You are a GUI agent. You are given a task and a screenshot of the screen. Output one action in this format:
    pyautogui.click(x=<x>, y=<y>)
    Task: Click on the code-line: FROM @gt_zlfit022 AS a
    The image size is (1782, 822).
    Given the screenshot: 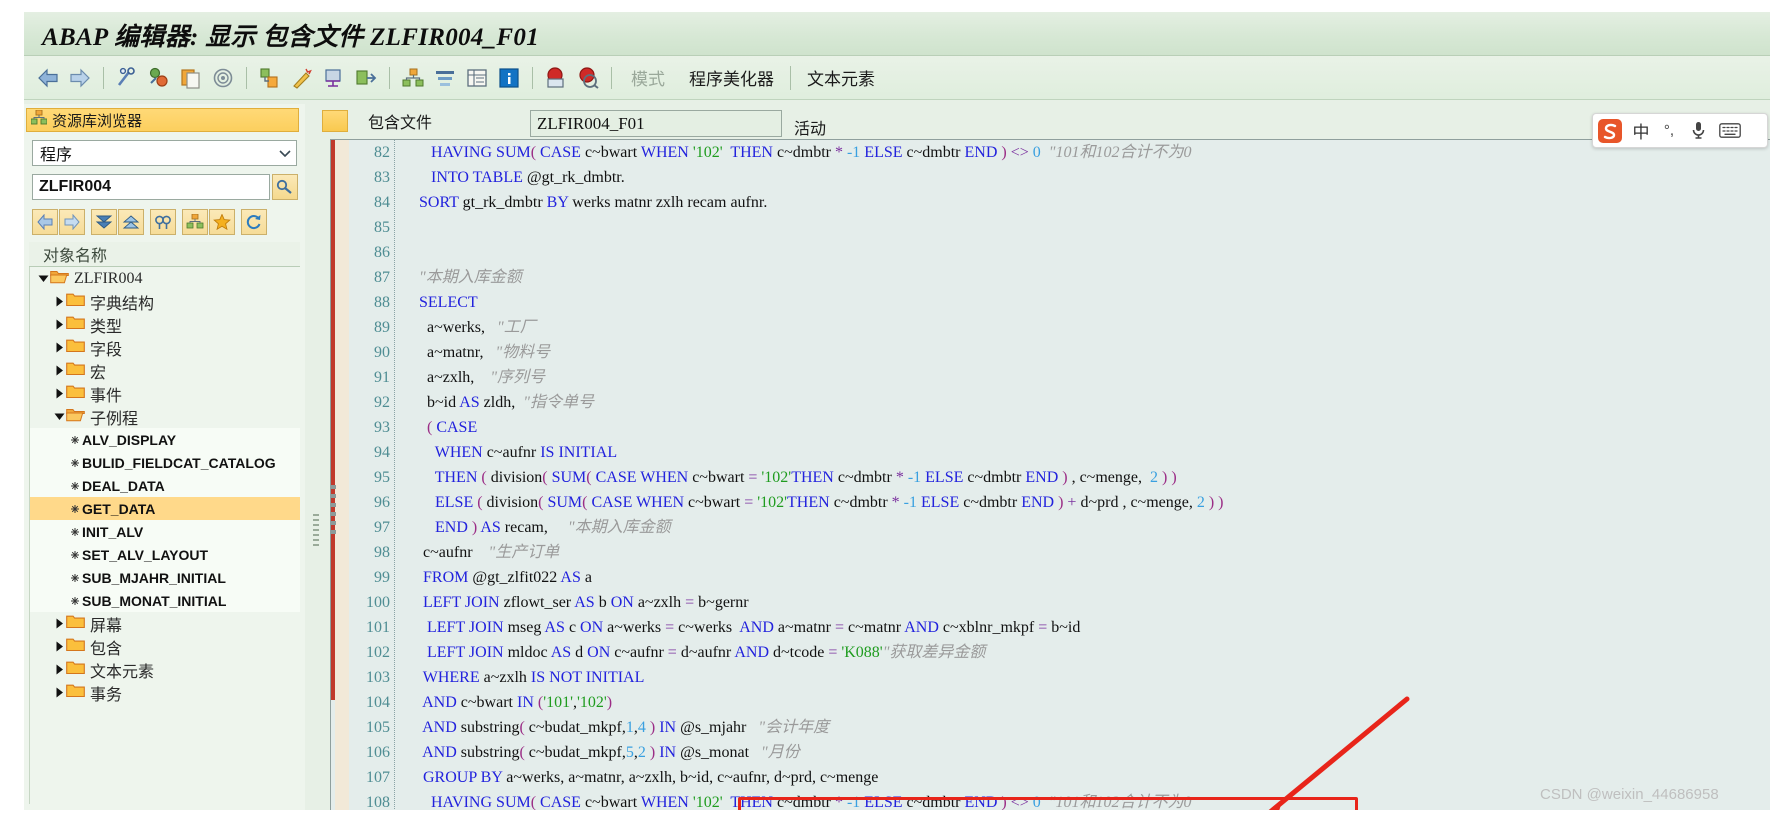 What is the action you would take?
    pyautogui.click(x=1084, y=577)
    